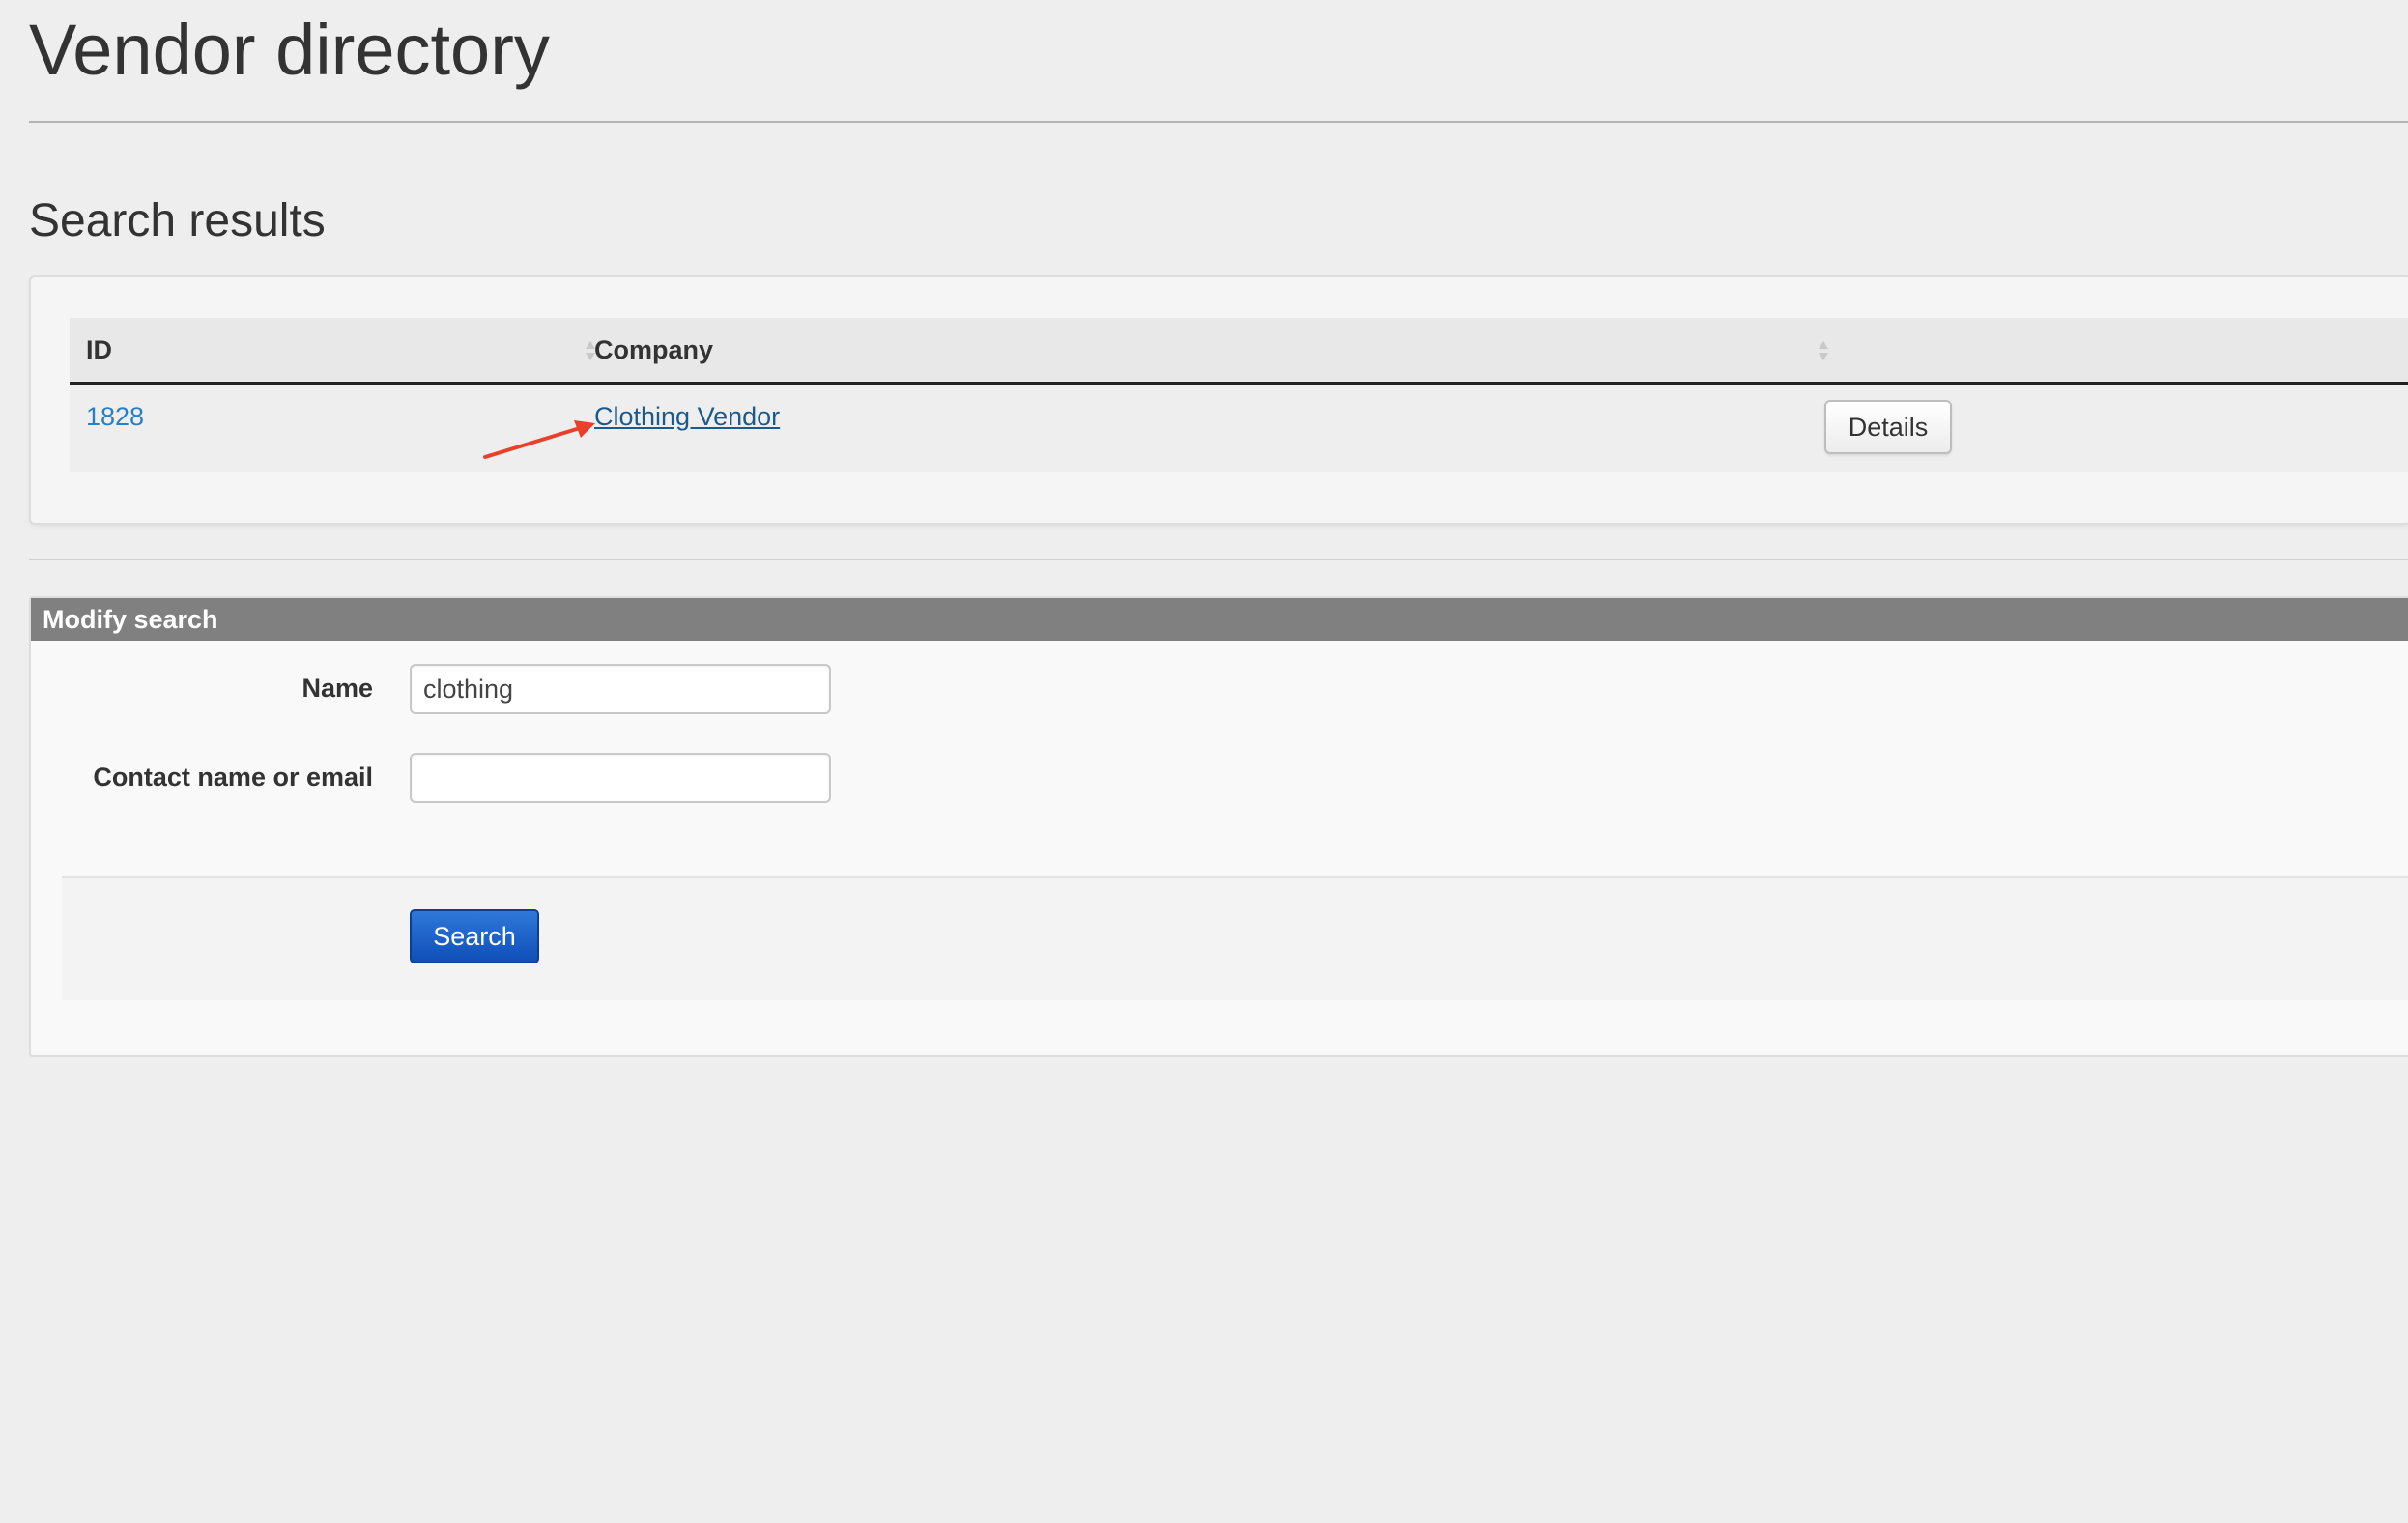  I want to click on column-header-id: ID, so click(99, 350).